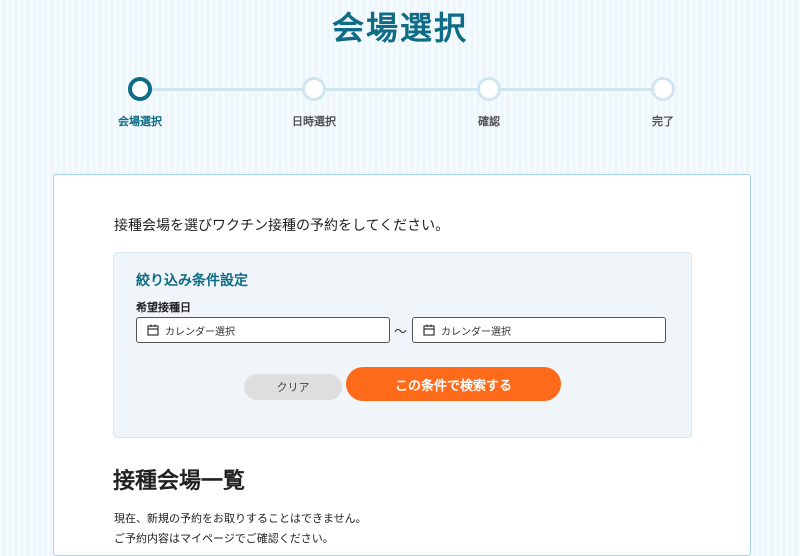 The image size is (800, 556). What do you see at coordinates (179, 481) in the screenshot?
I see `venue-list-heading: 接種会場一覧` at bounding box center [179, 481].